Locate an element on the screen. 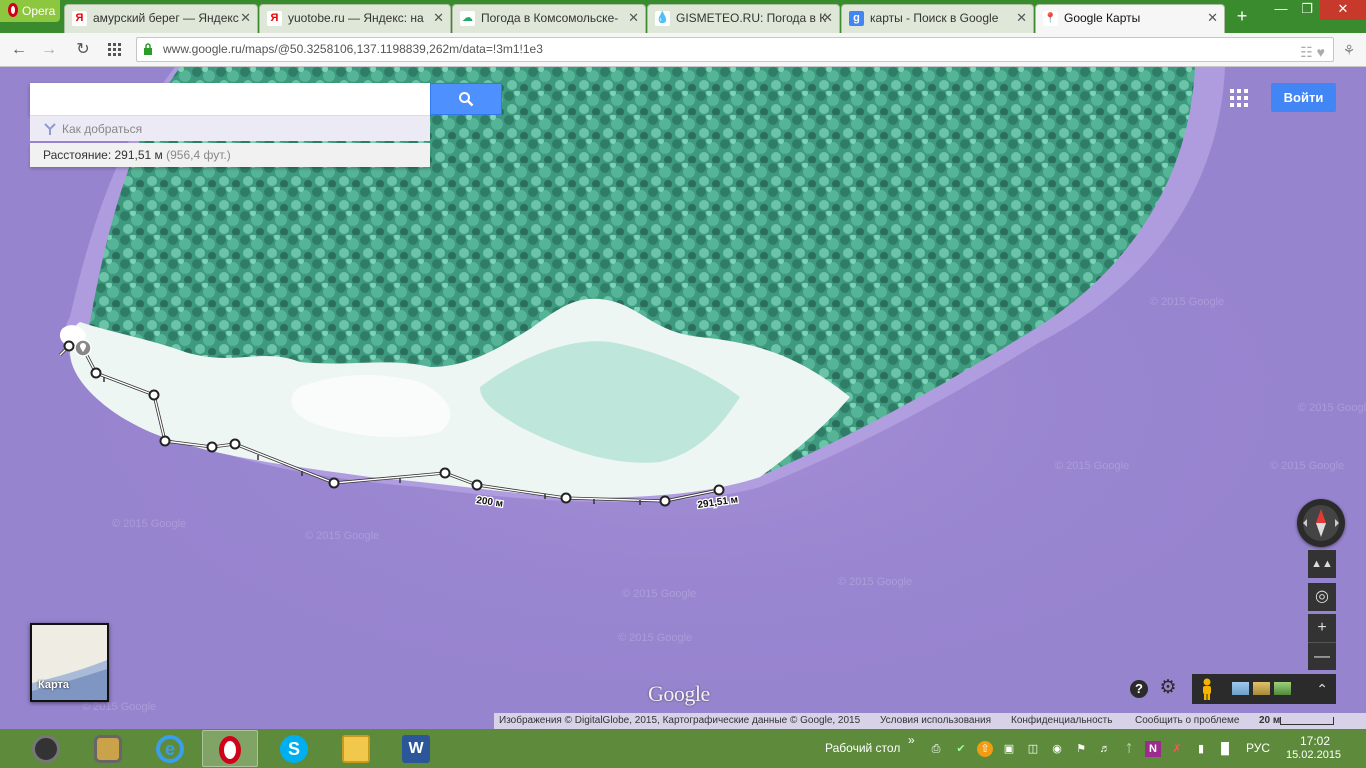 Image resolution: width=1366 pixels, height=768 pixels. expand-chevron-icon: ⌃ is located at coordinates (1322, 689).